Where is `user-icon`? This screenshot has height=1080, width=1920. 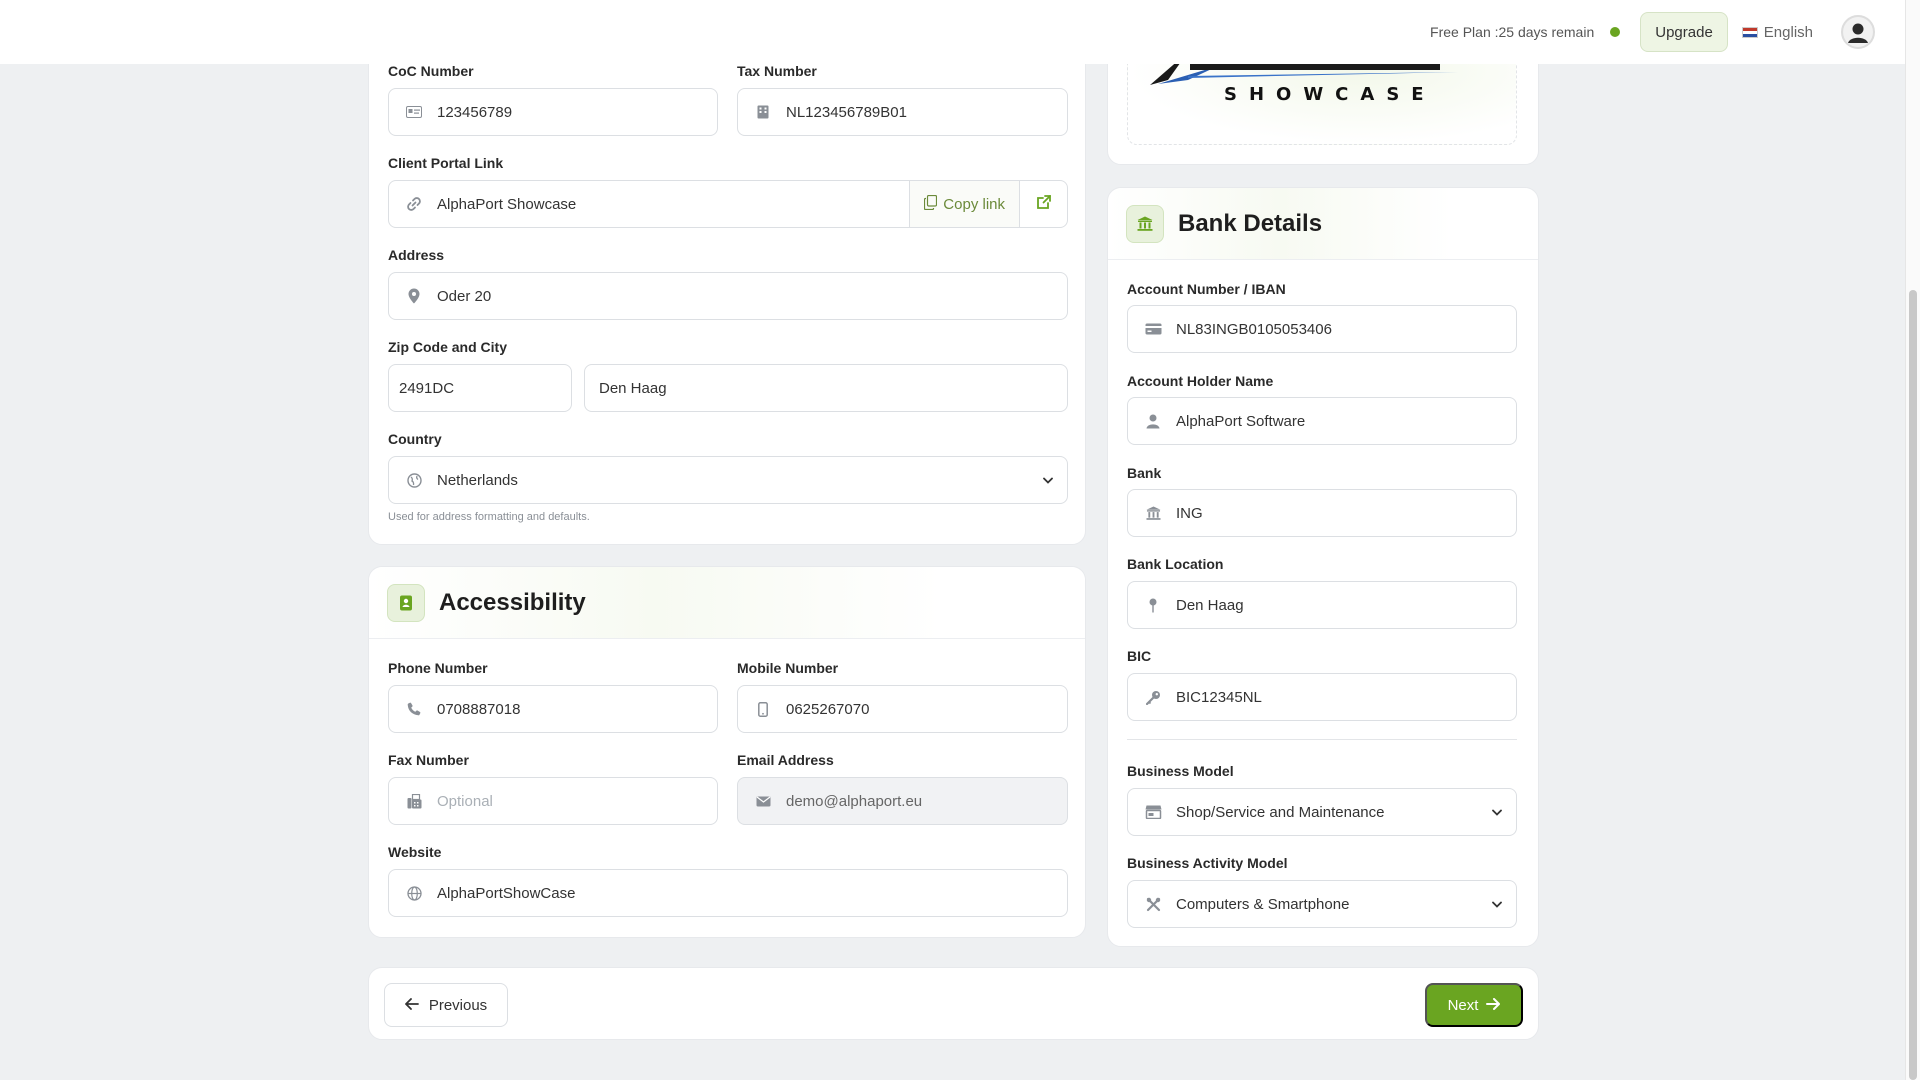 user-icon is located at coordinates (1153, 421).